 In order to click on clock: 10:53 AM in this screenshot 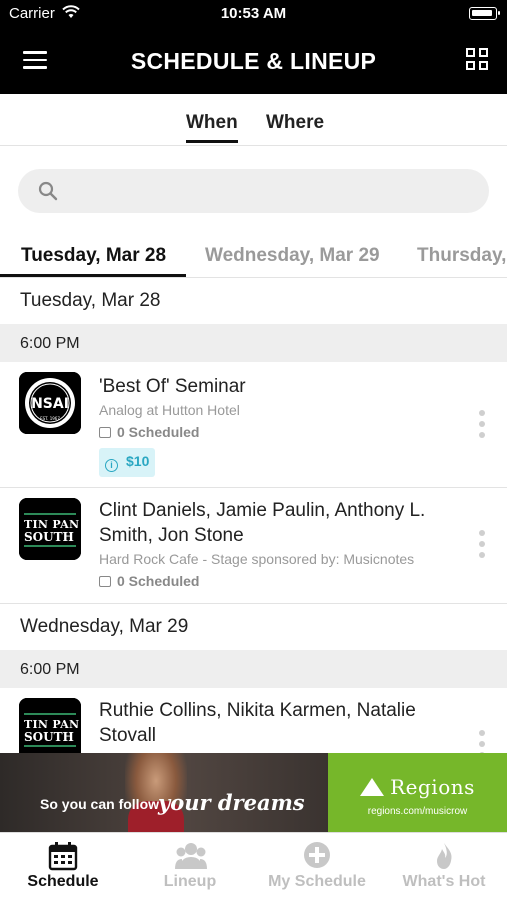, I will do `click(253, 13)`.